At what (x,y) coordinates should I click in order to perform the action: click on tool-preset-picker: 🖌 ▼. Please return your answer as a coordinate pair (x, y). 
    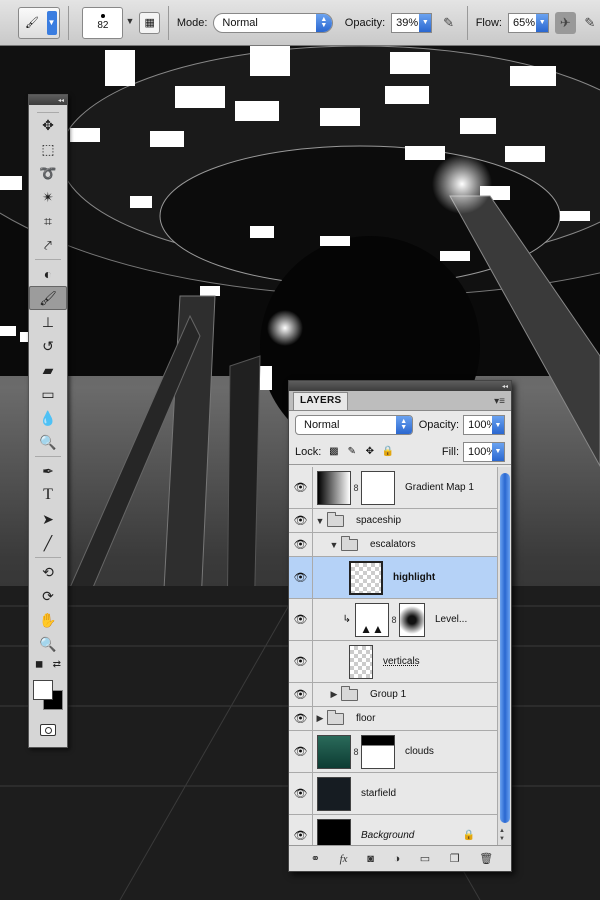
    Looking at the image, I should click on (39, 22).